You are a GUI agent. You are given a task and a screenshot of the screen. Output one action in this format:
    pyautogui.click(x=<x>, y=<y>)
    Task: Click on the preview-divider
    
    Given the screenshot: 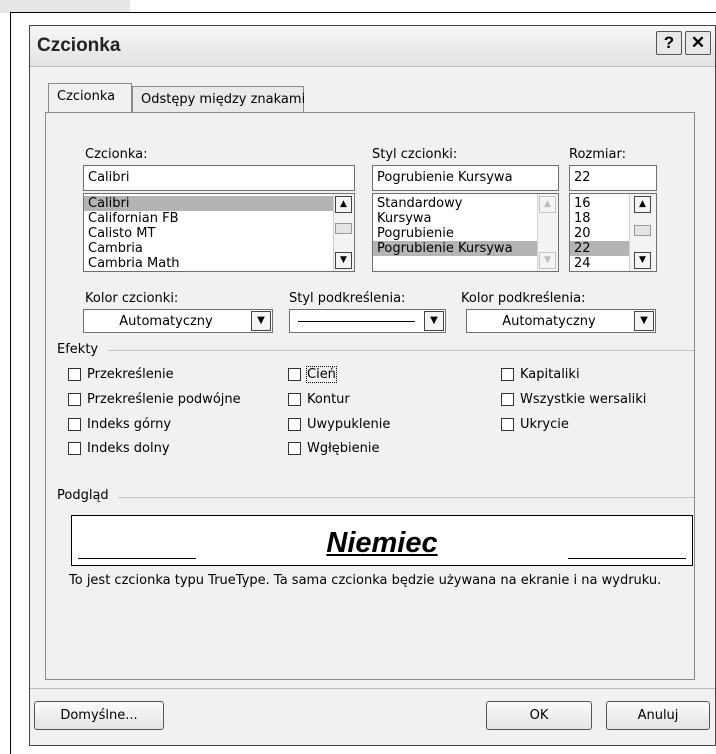 What is the action you would take?
    pyautogui.click(x=406, y=497)
    